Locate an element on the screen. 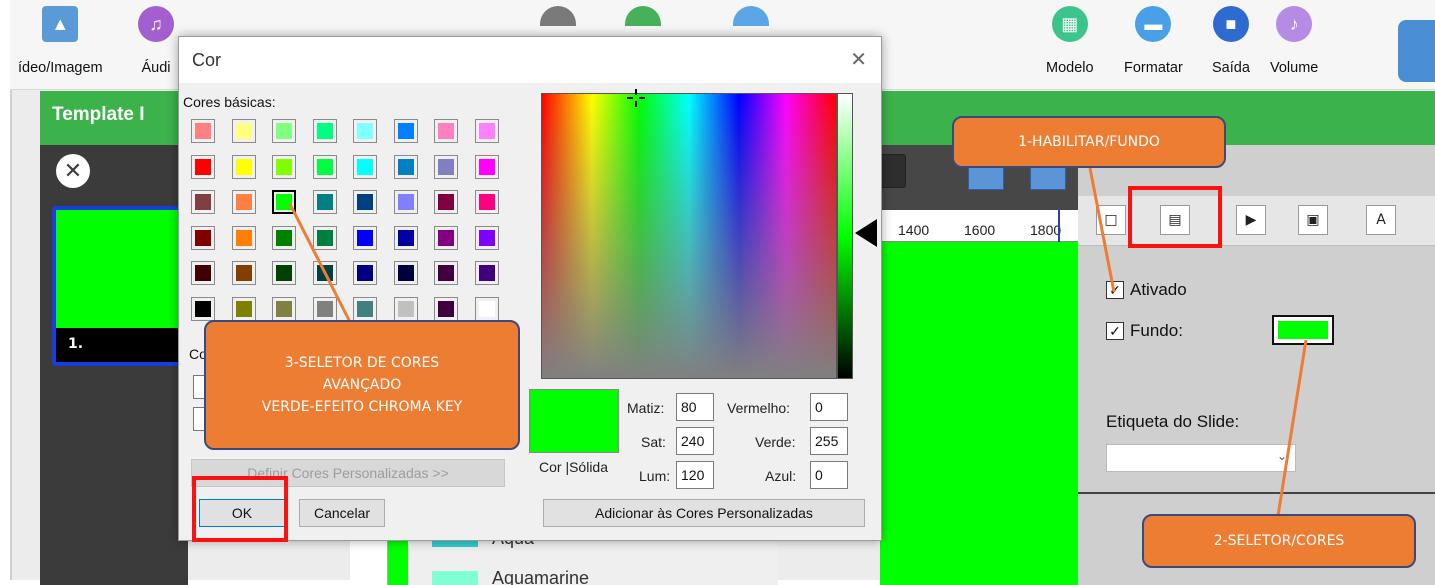 This screenshot has height=585, width=1435. slide-label-caption: Etiqueta do Slide: is located at coordinates (1173, 421).